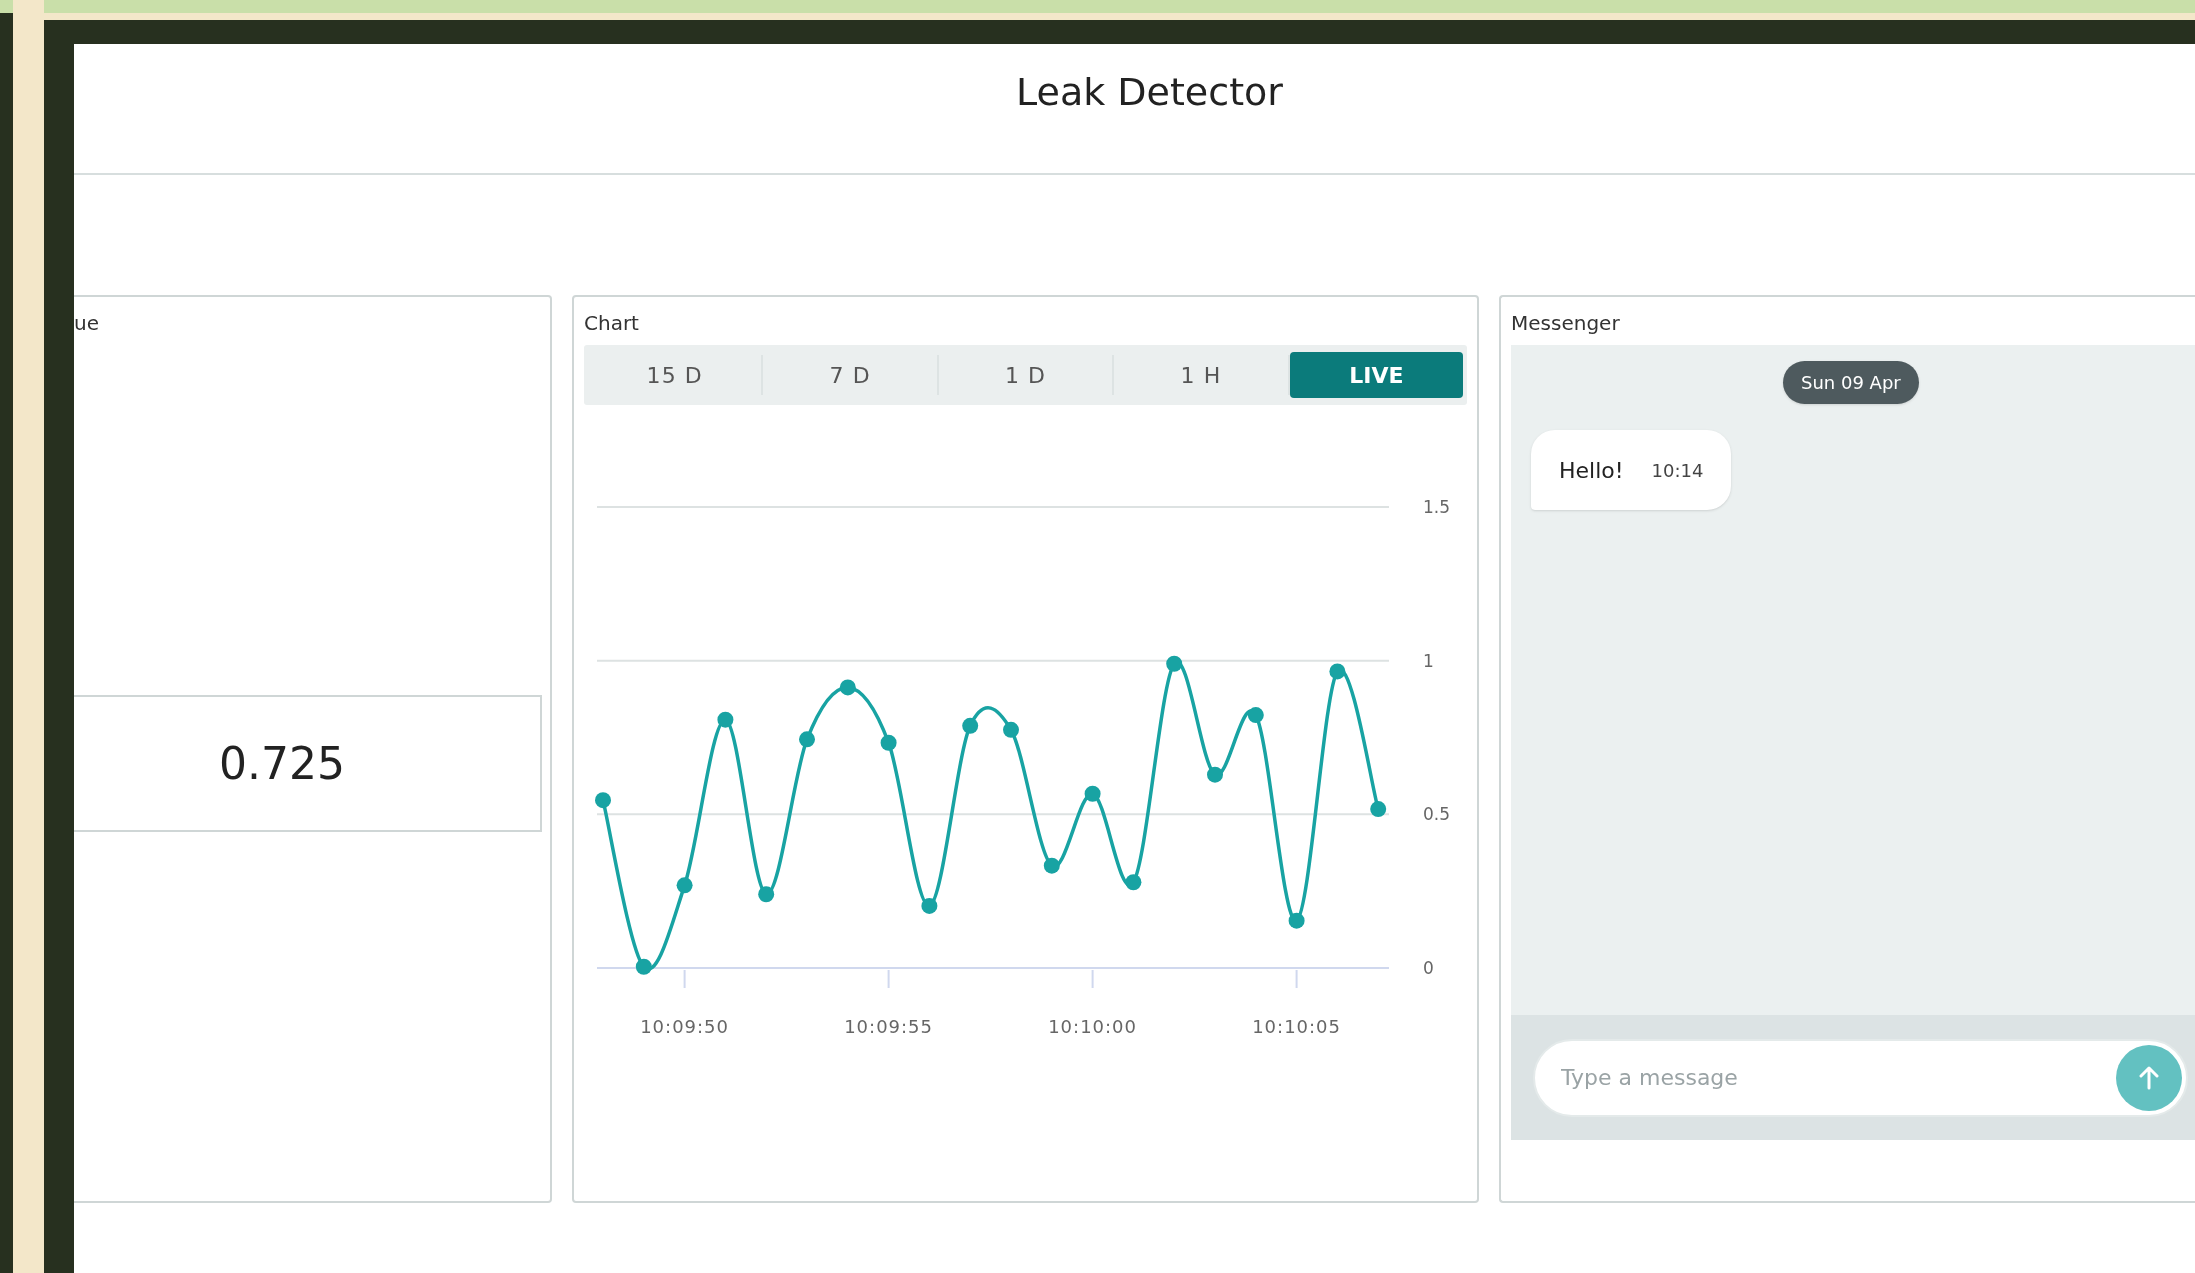 The image size is (2195, 1273). What do you see at coordinates (850, 375) in the screenshot?
I see `range-tab: 7 D` at bounding box center [850, 375].